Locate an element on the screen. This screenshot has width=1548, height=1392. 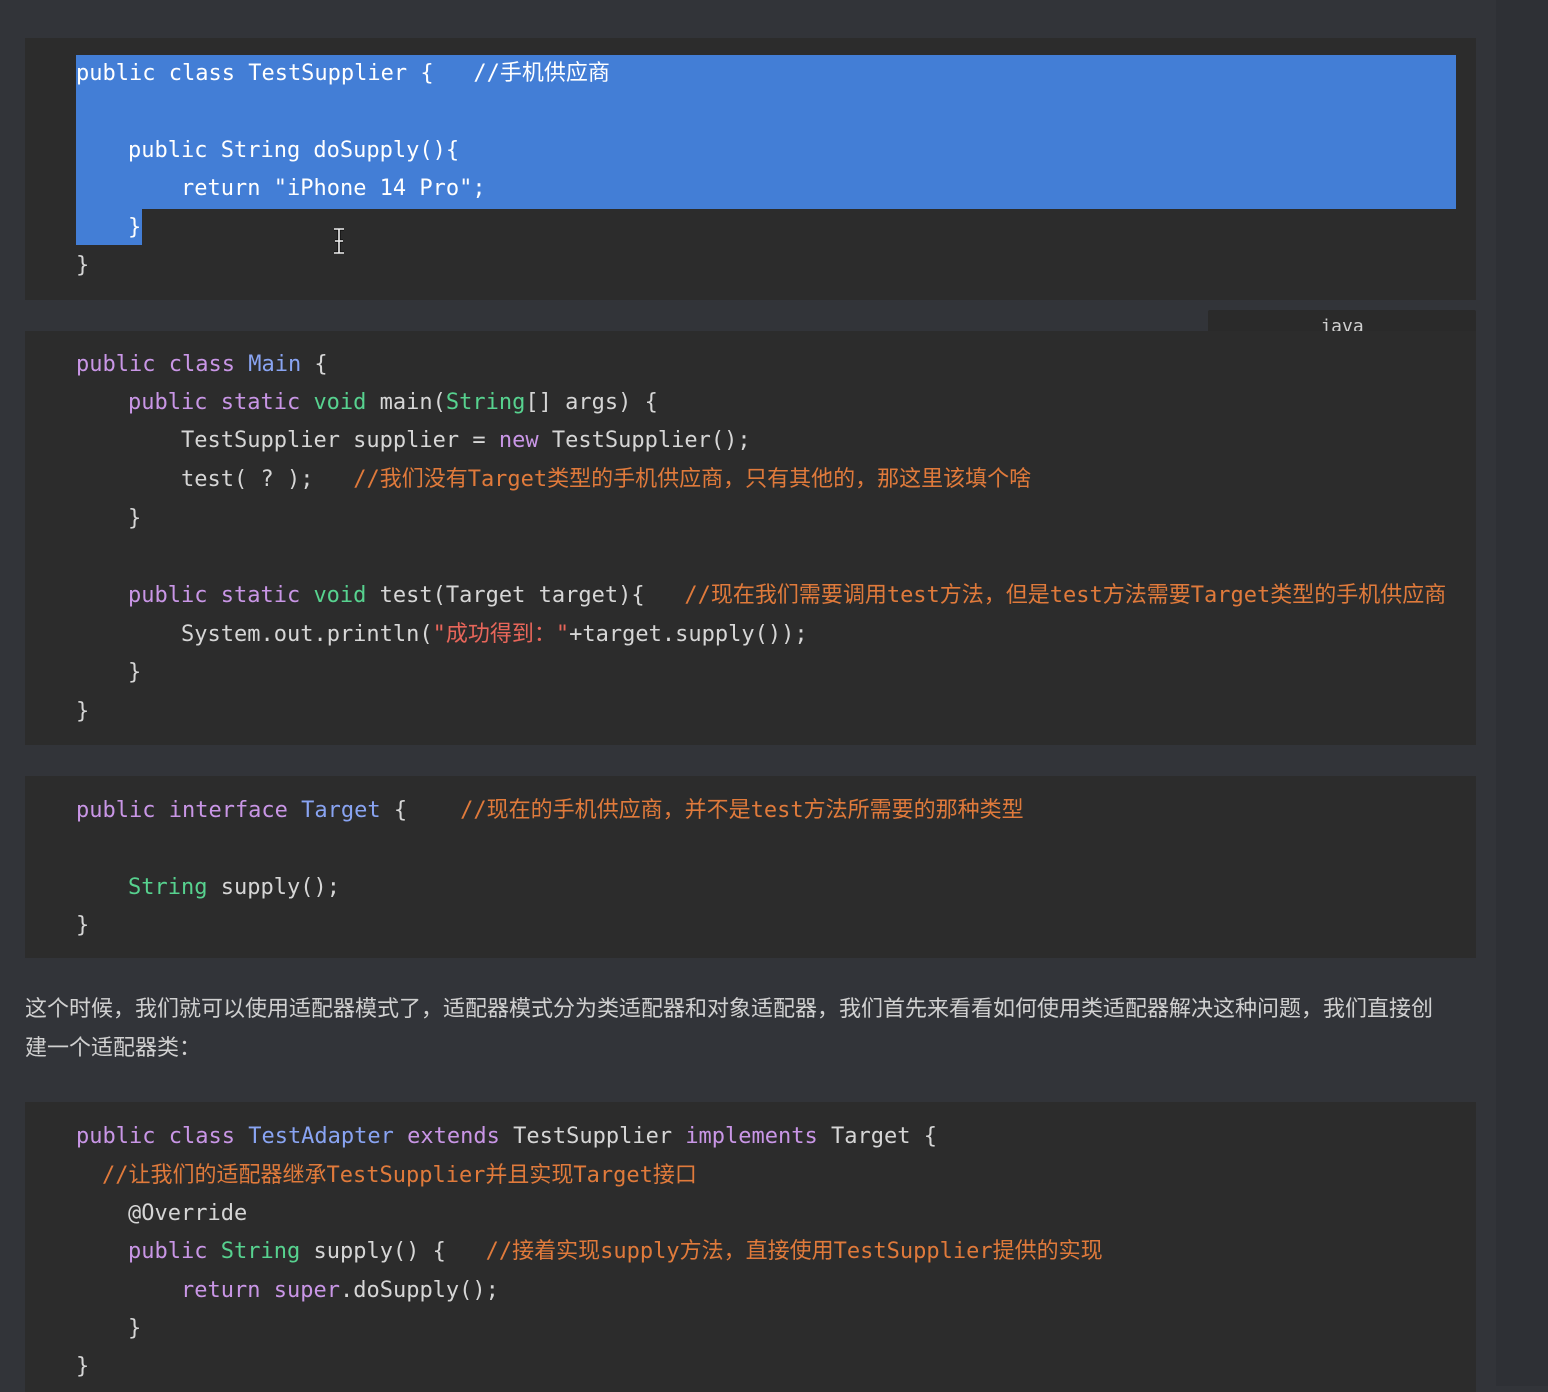
code-text: TestSupplier(); is located at coordinates (644, 440).